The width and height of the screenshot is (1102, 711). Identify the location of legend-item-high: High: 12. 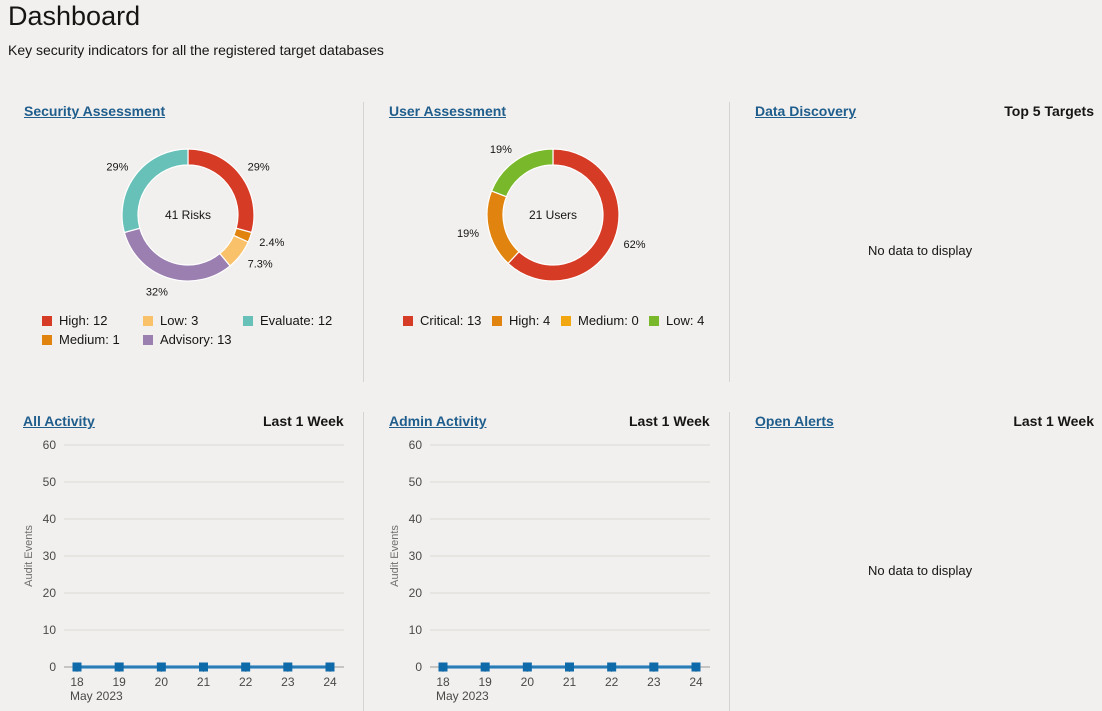
(74, 320).